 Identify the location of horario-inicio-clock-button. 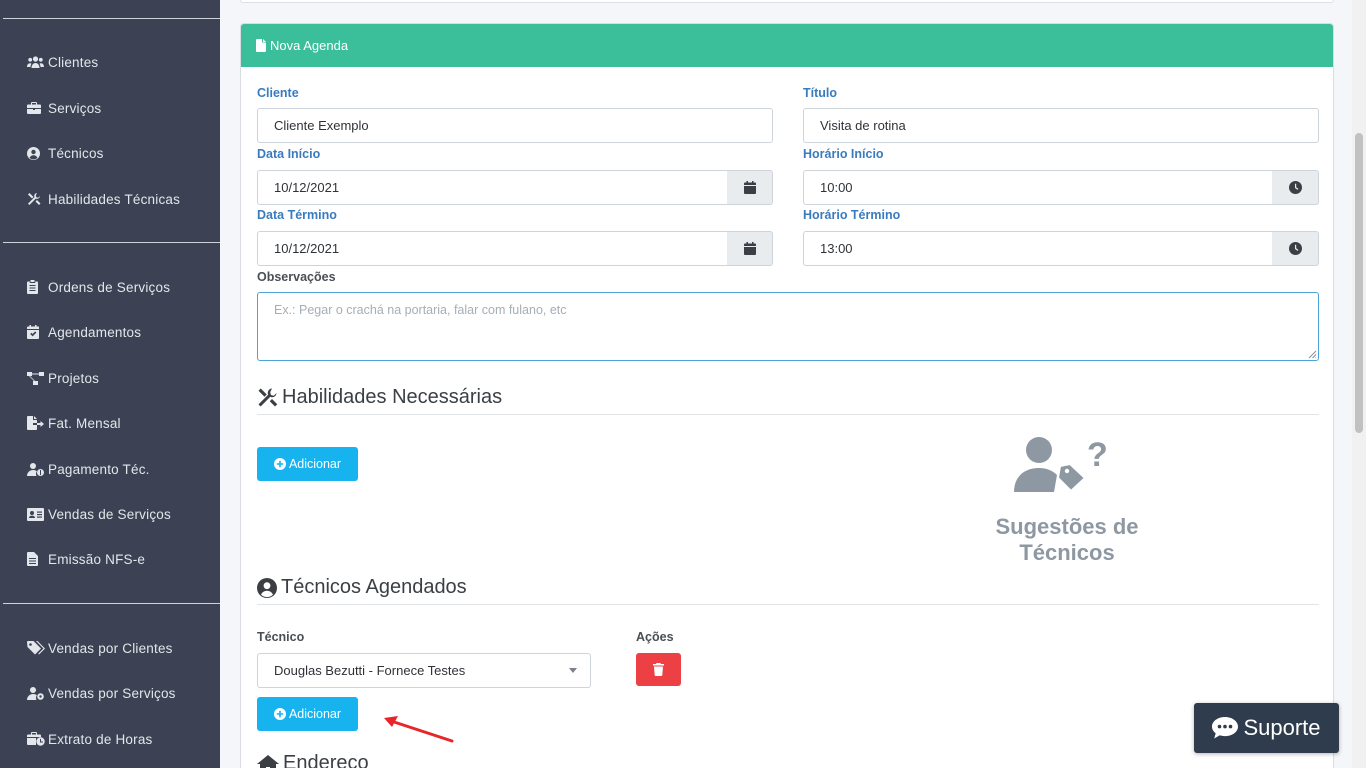
(1295, 187).